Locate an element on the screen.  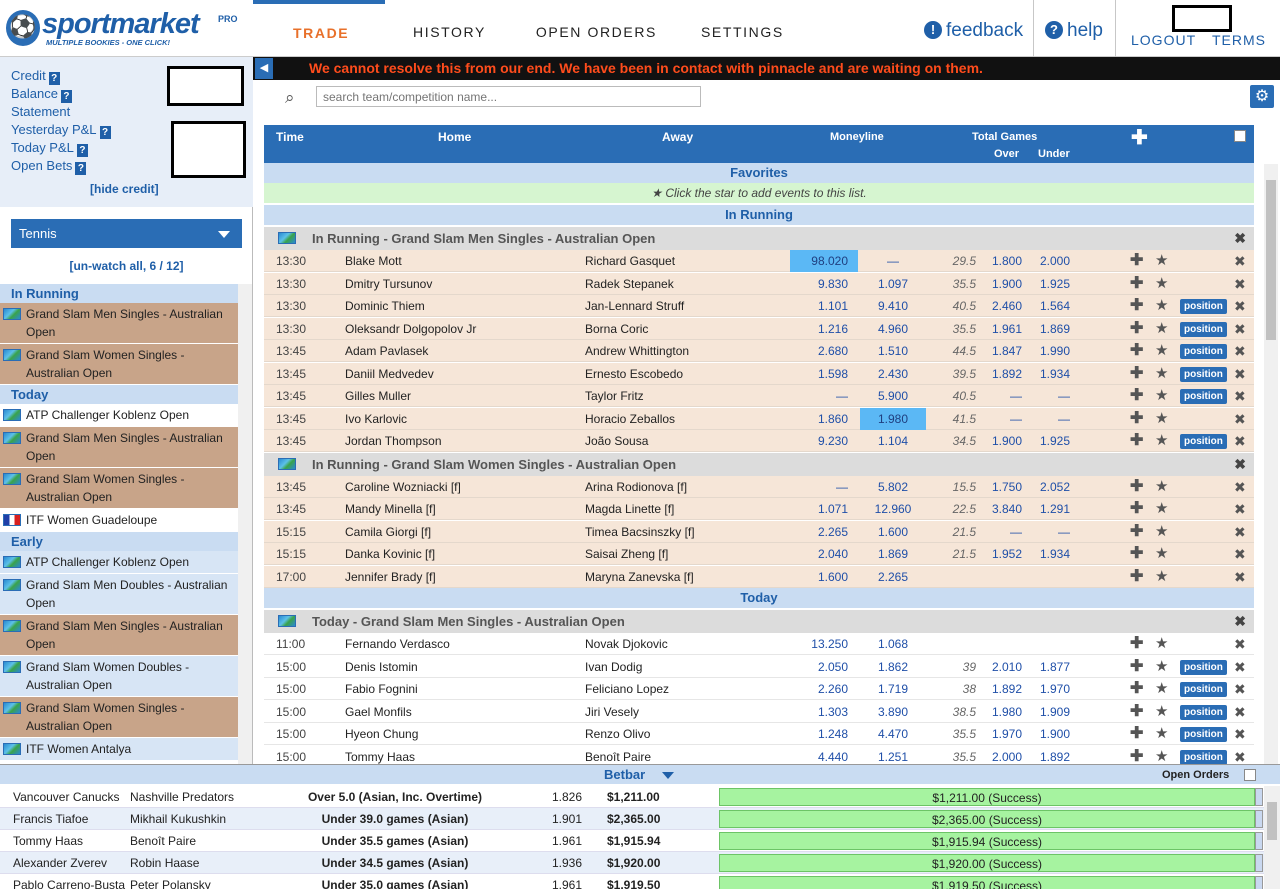
moneyline-away-odds: 9.410 is located at coordinates (893, 306).